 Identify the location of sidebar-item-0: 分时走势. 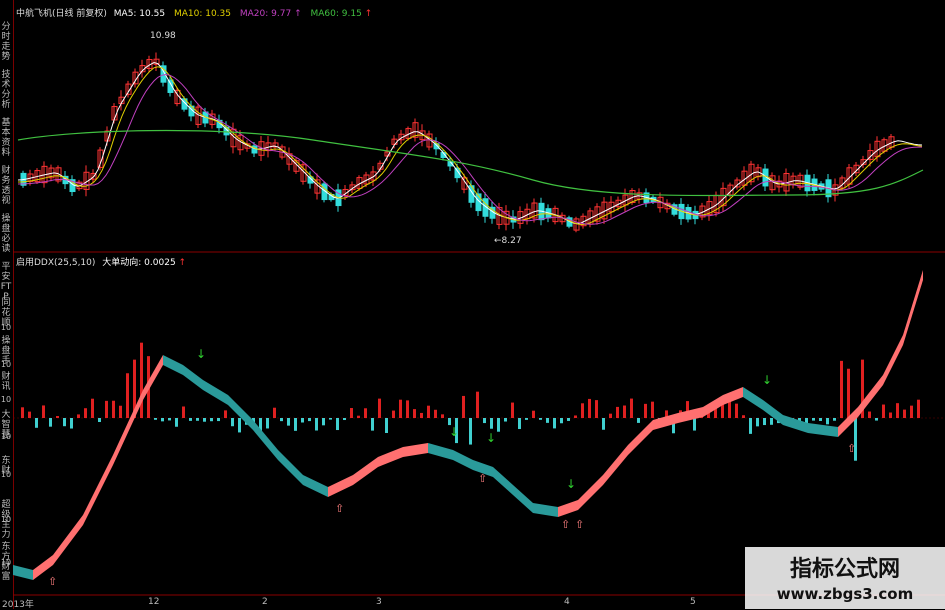
(6, 42).